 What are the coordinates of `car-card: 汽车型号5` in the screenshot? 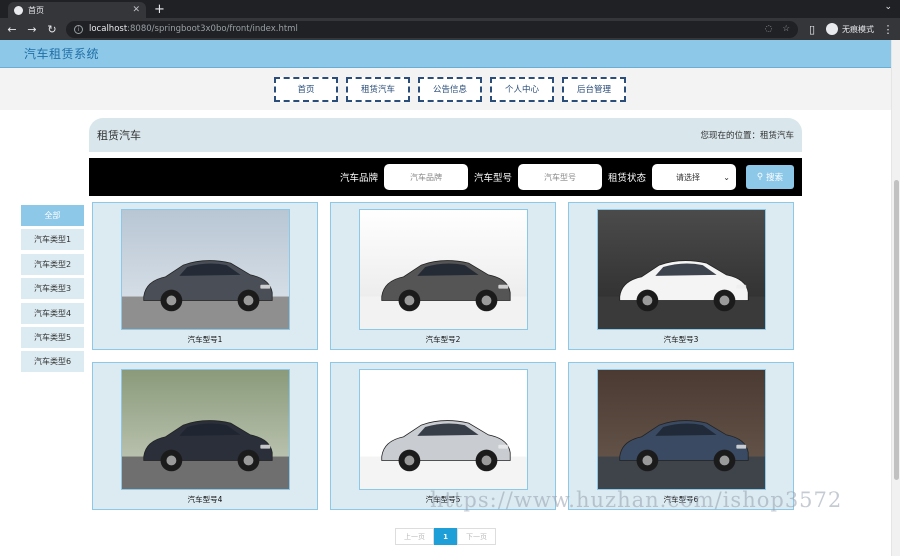 It's located at (443, 436).